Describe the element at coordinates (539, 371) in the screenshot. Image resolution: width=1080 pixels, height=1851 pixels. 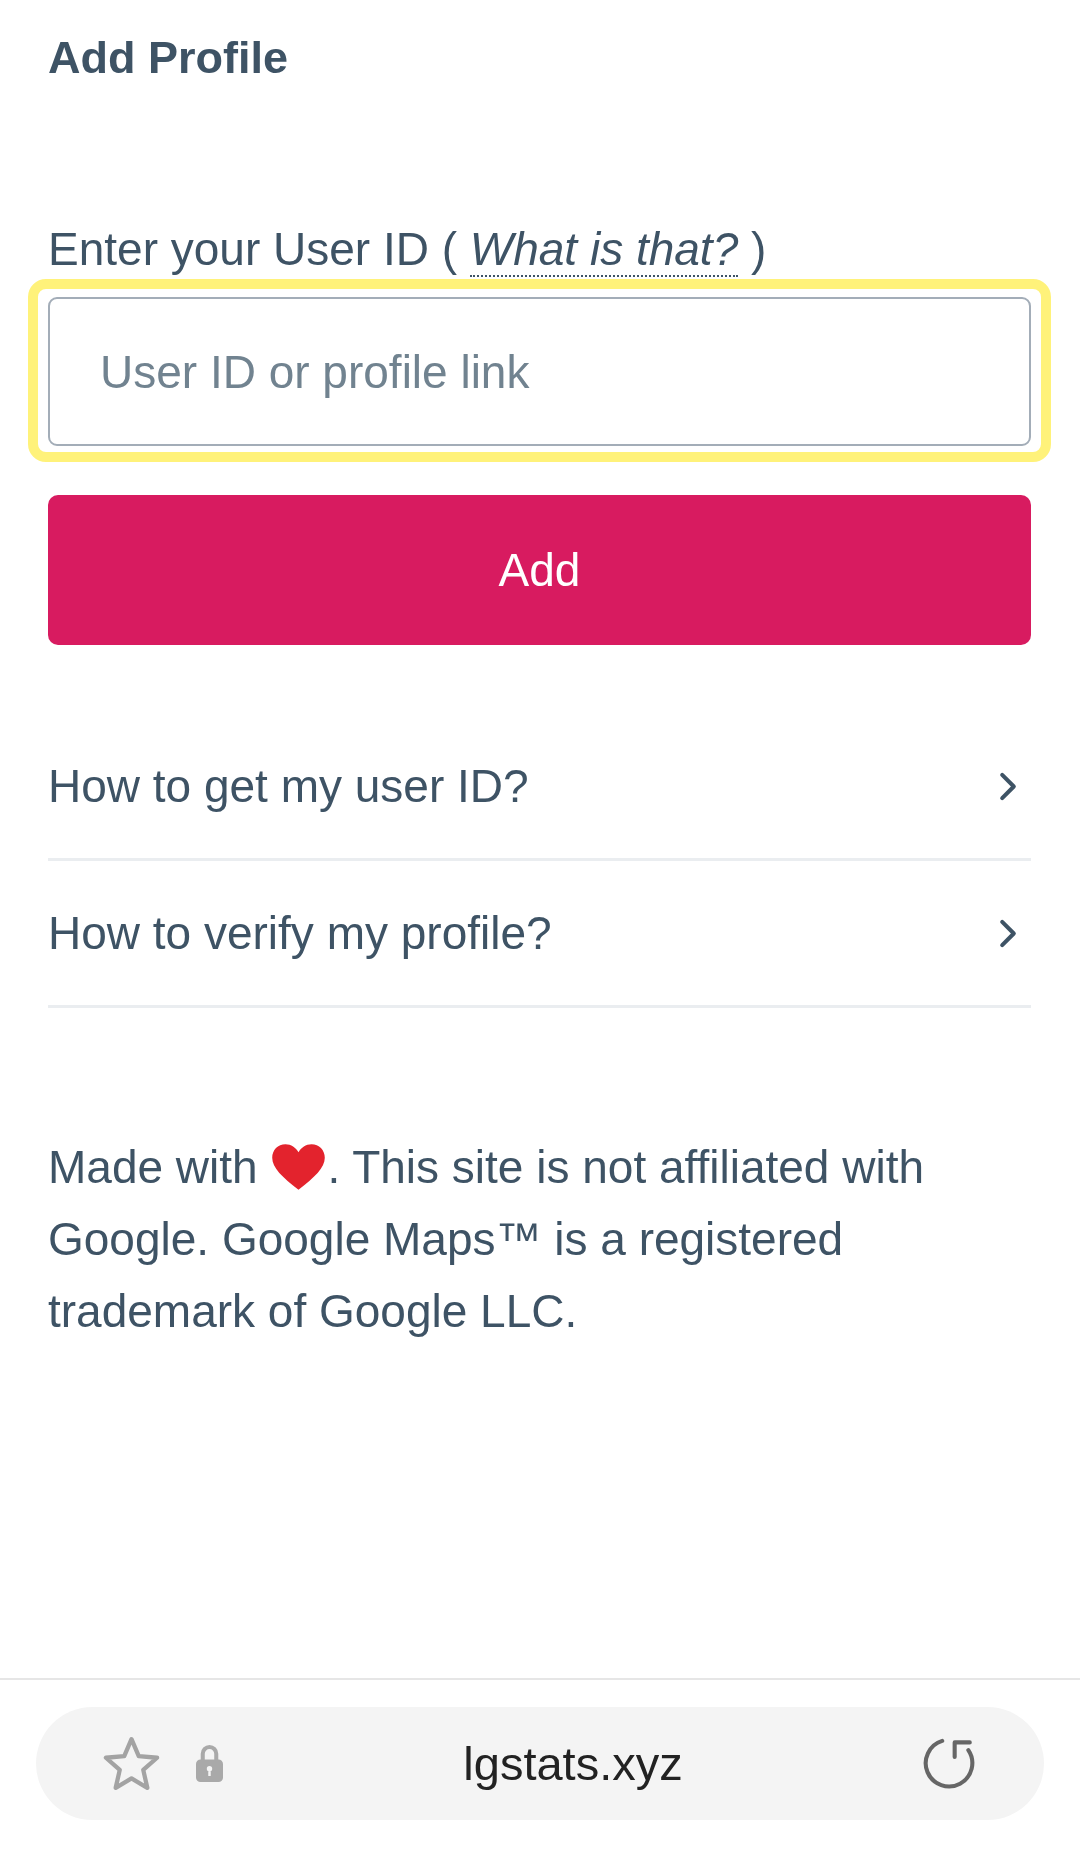
I see `user-id-input: User ID or profile link` at that location.